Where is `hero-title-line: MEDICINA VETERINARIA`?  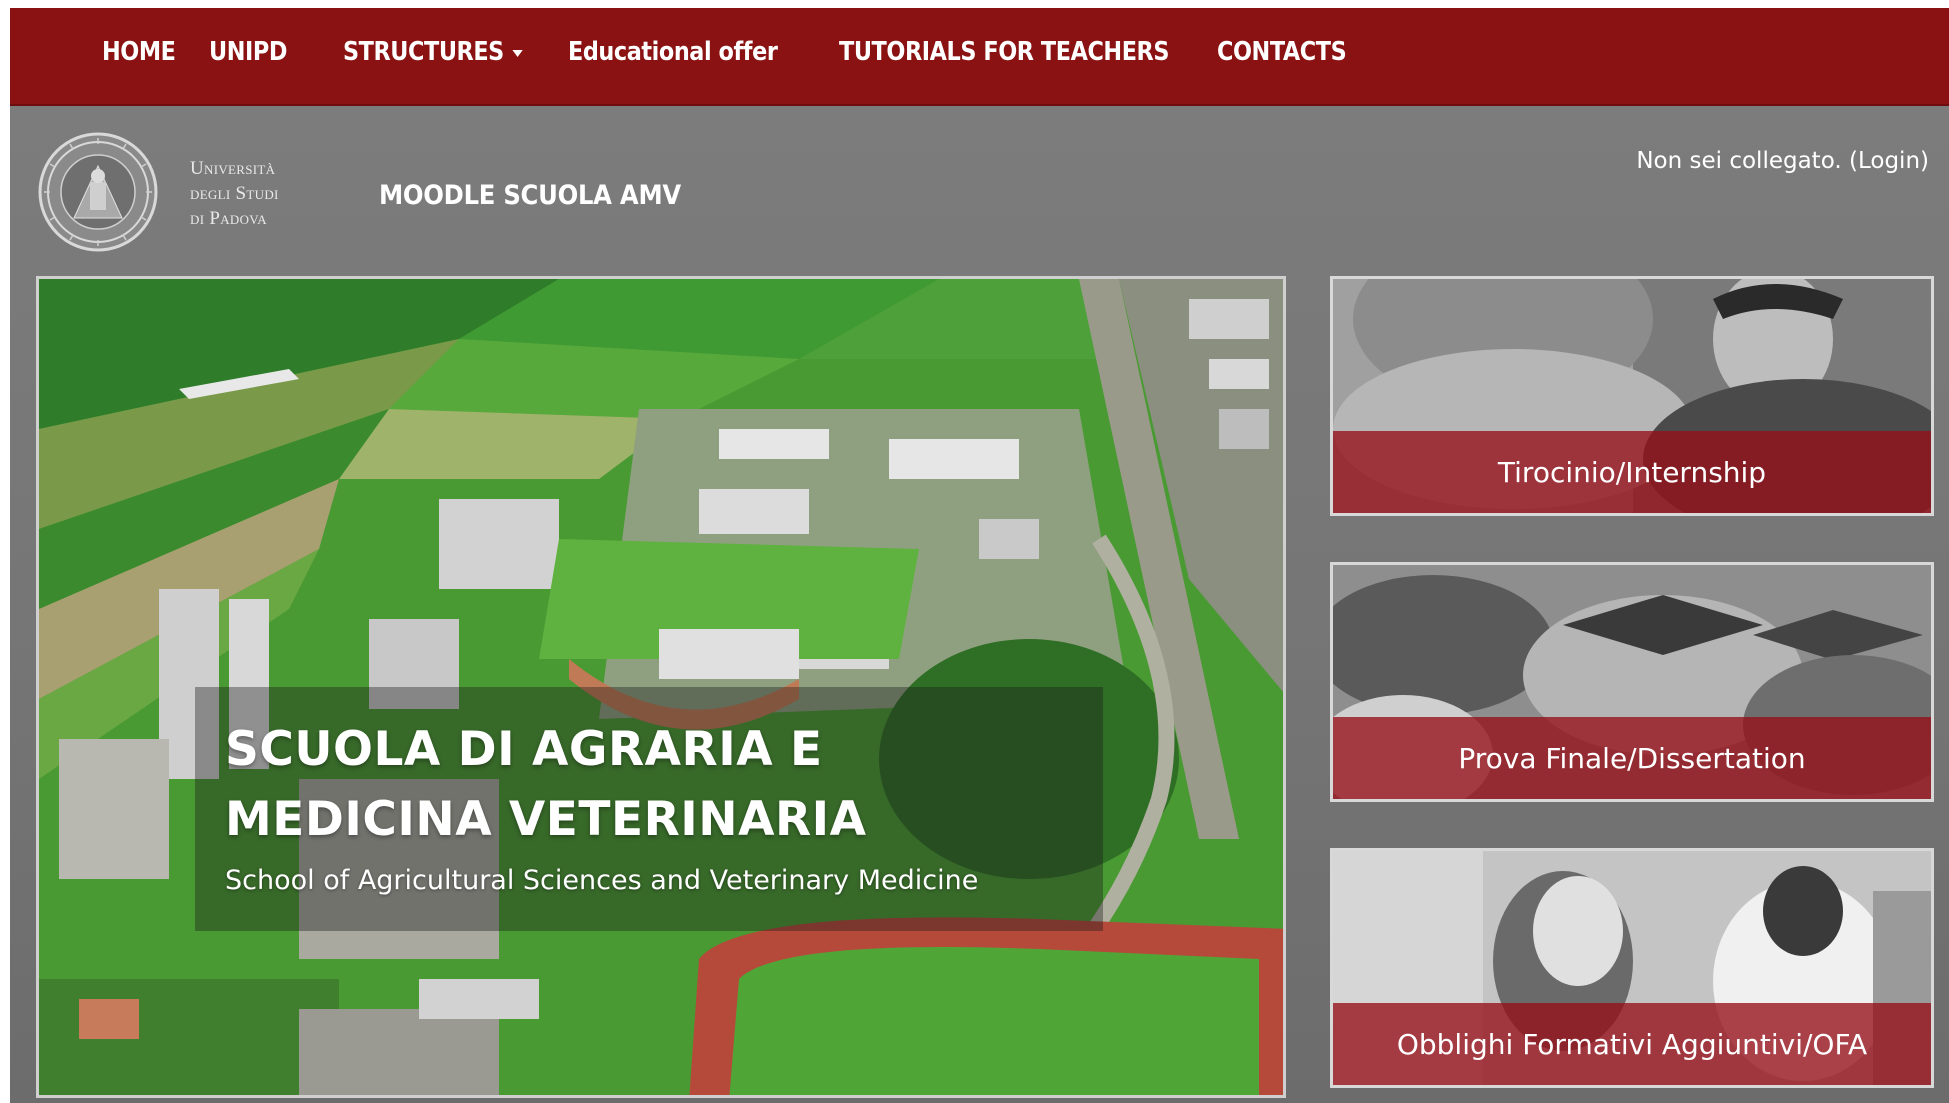 hero-title-line: MEDICINA VETERINARIA is located at coordinates (546, 819).